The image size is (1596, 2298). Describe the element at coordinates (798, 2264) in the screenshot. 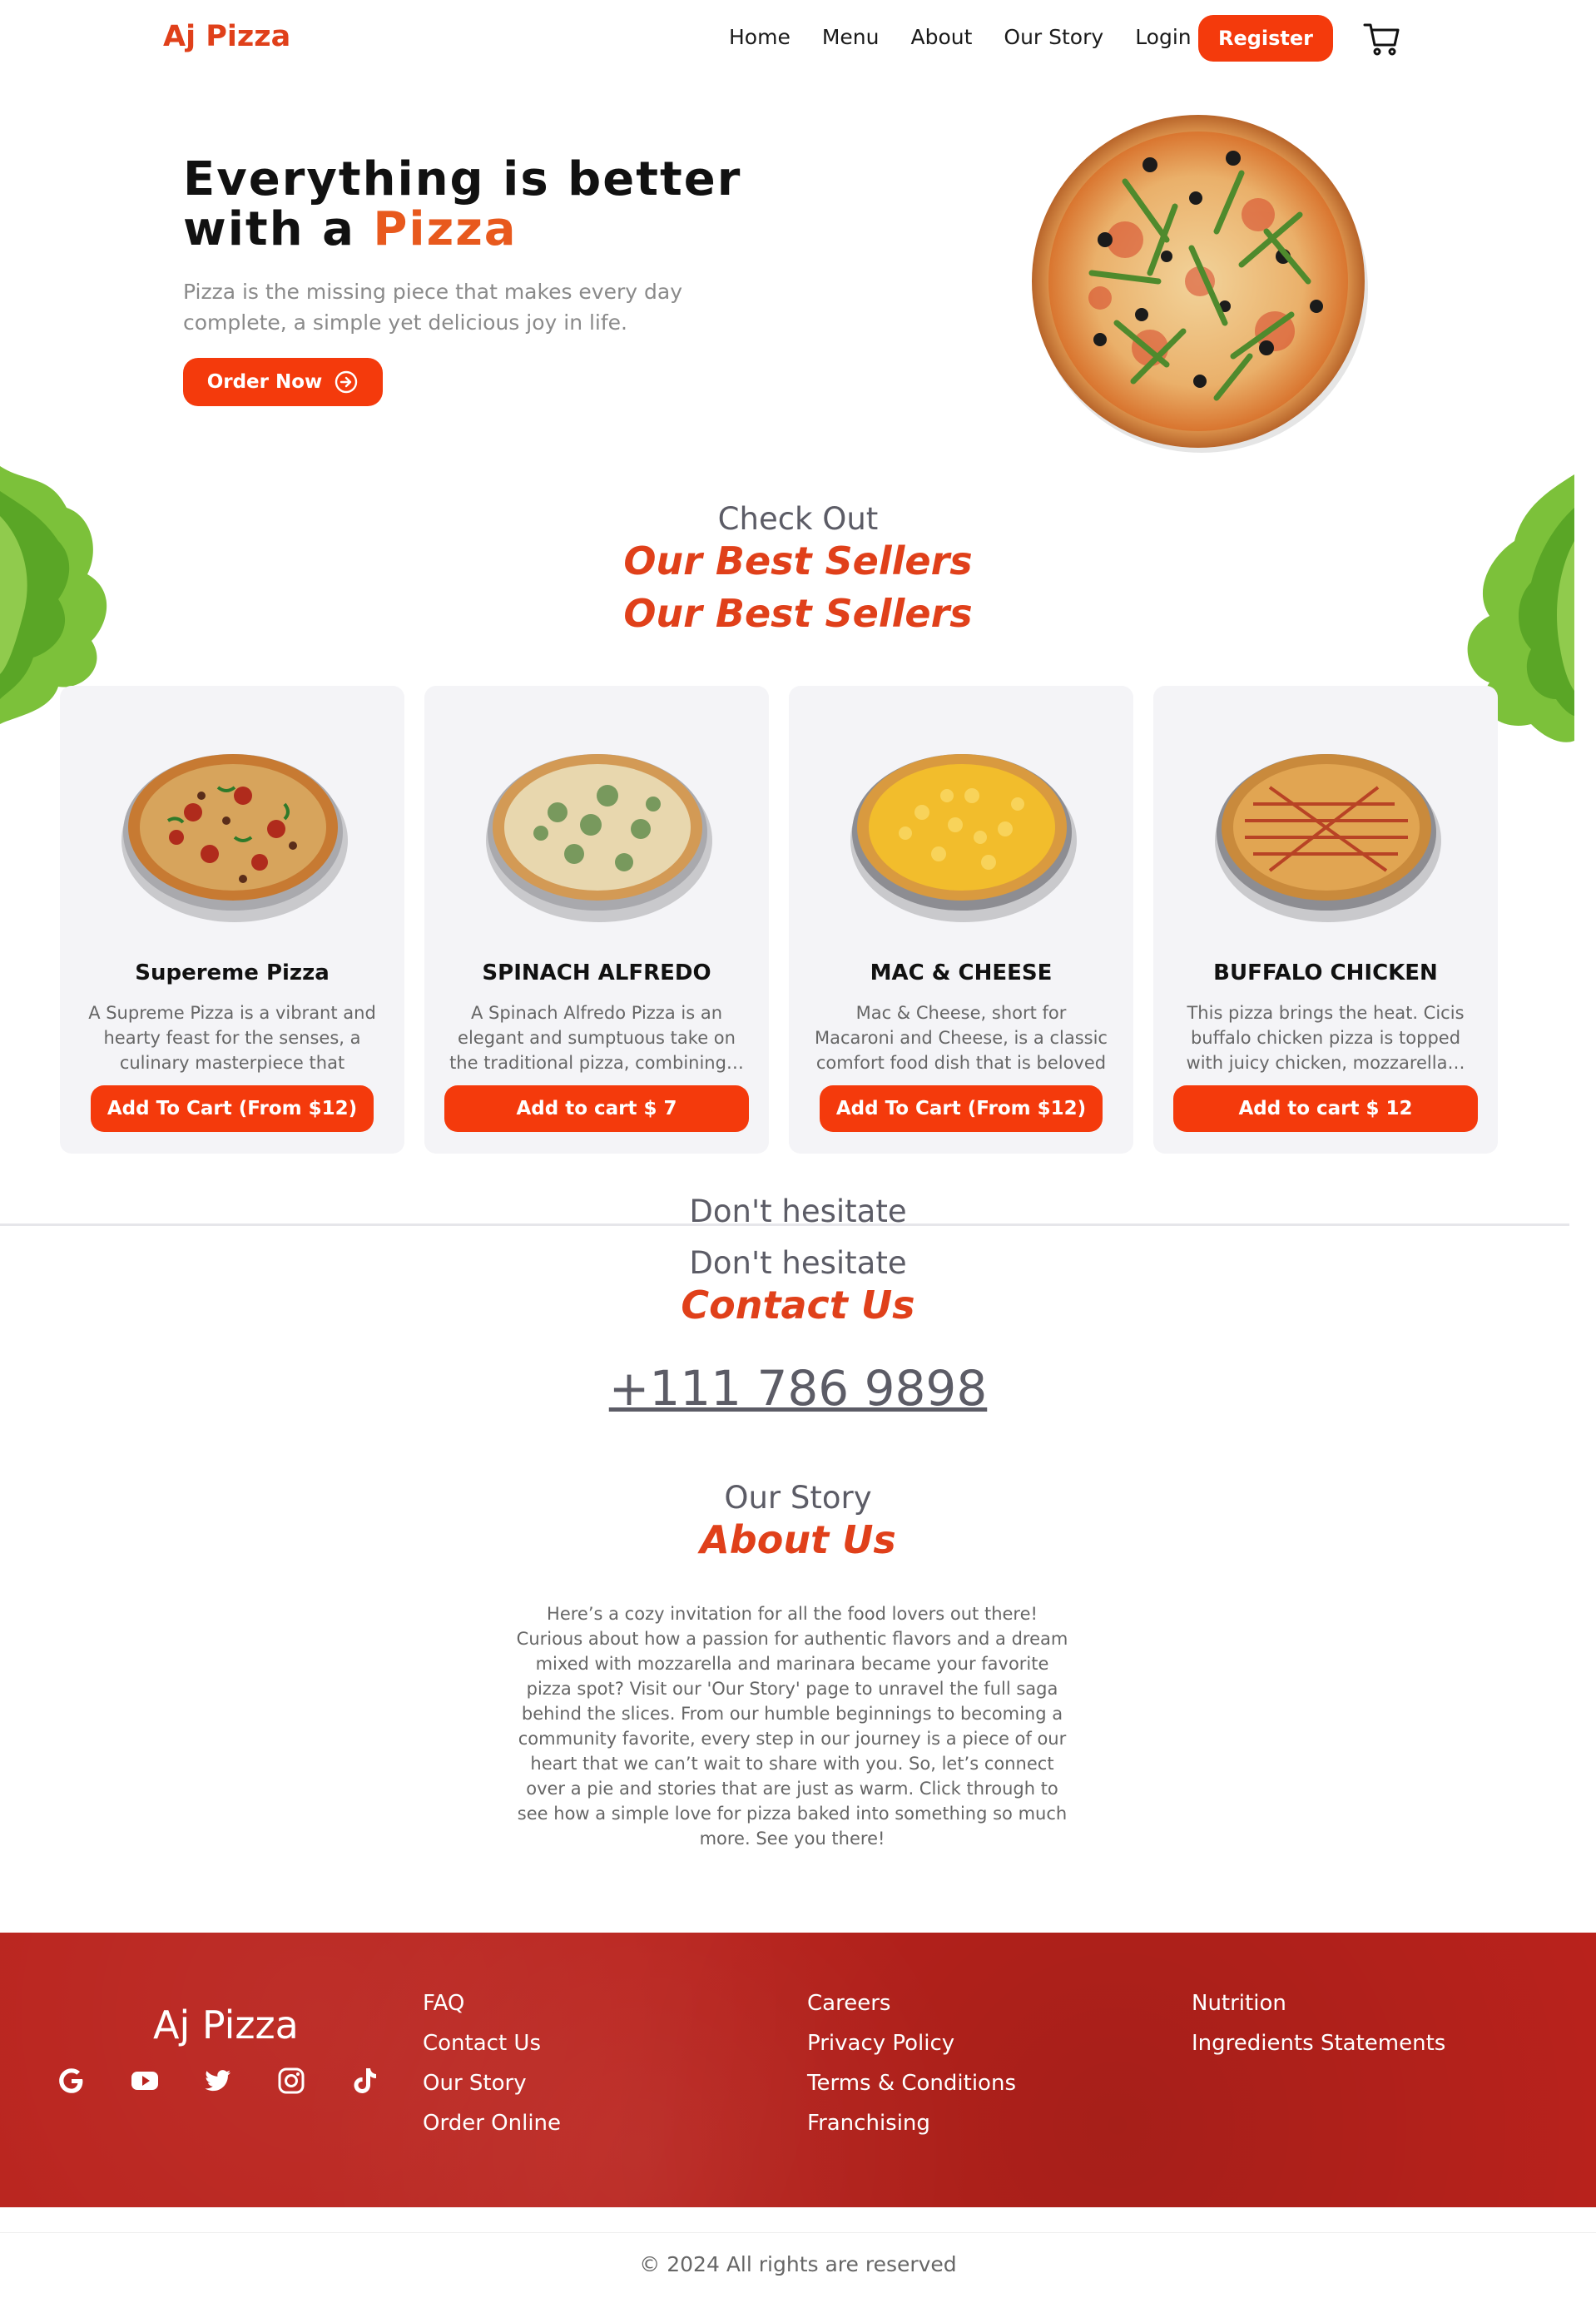

I see `copyright-text: © 2024 All rights are reserved` at that location.